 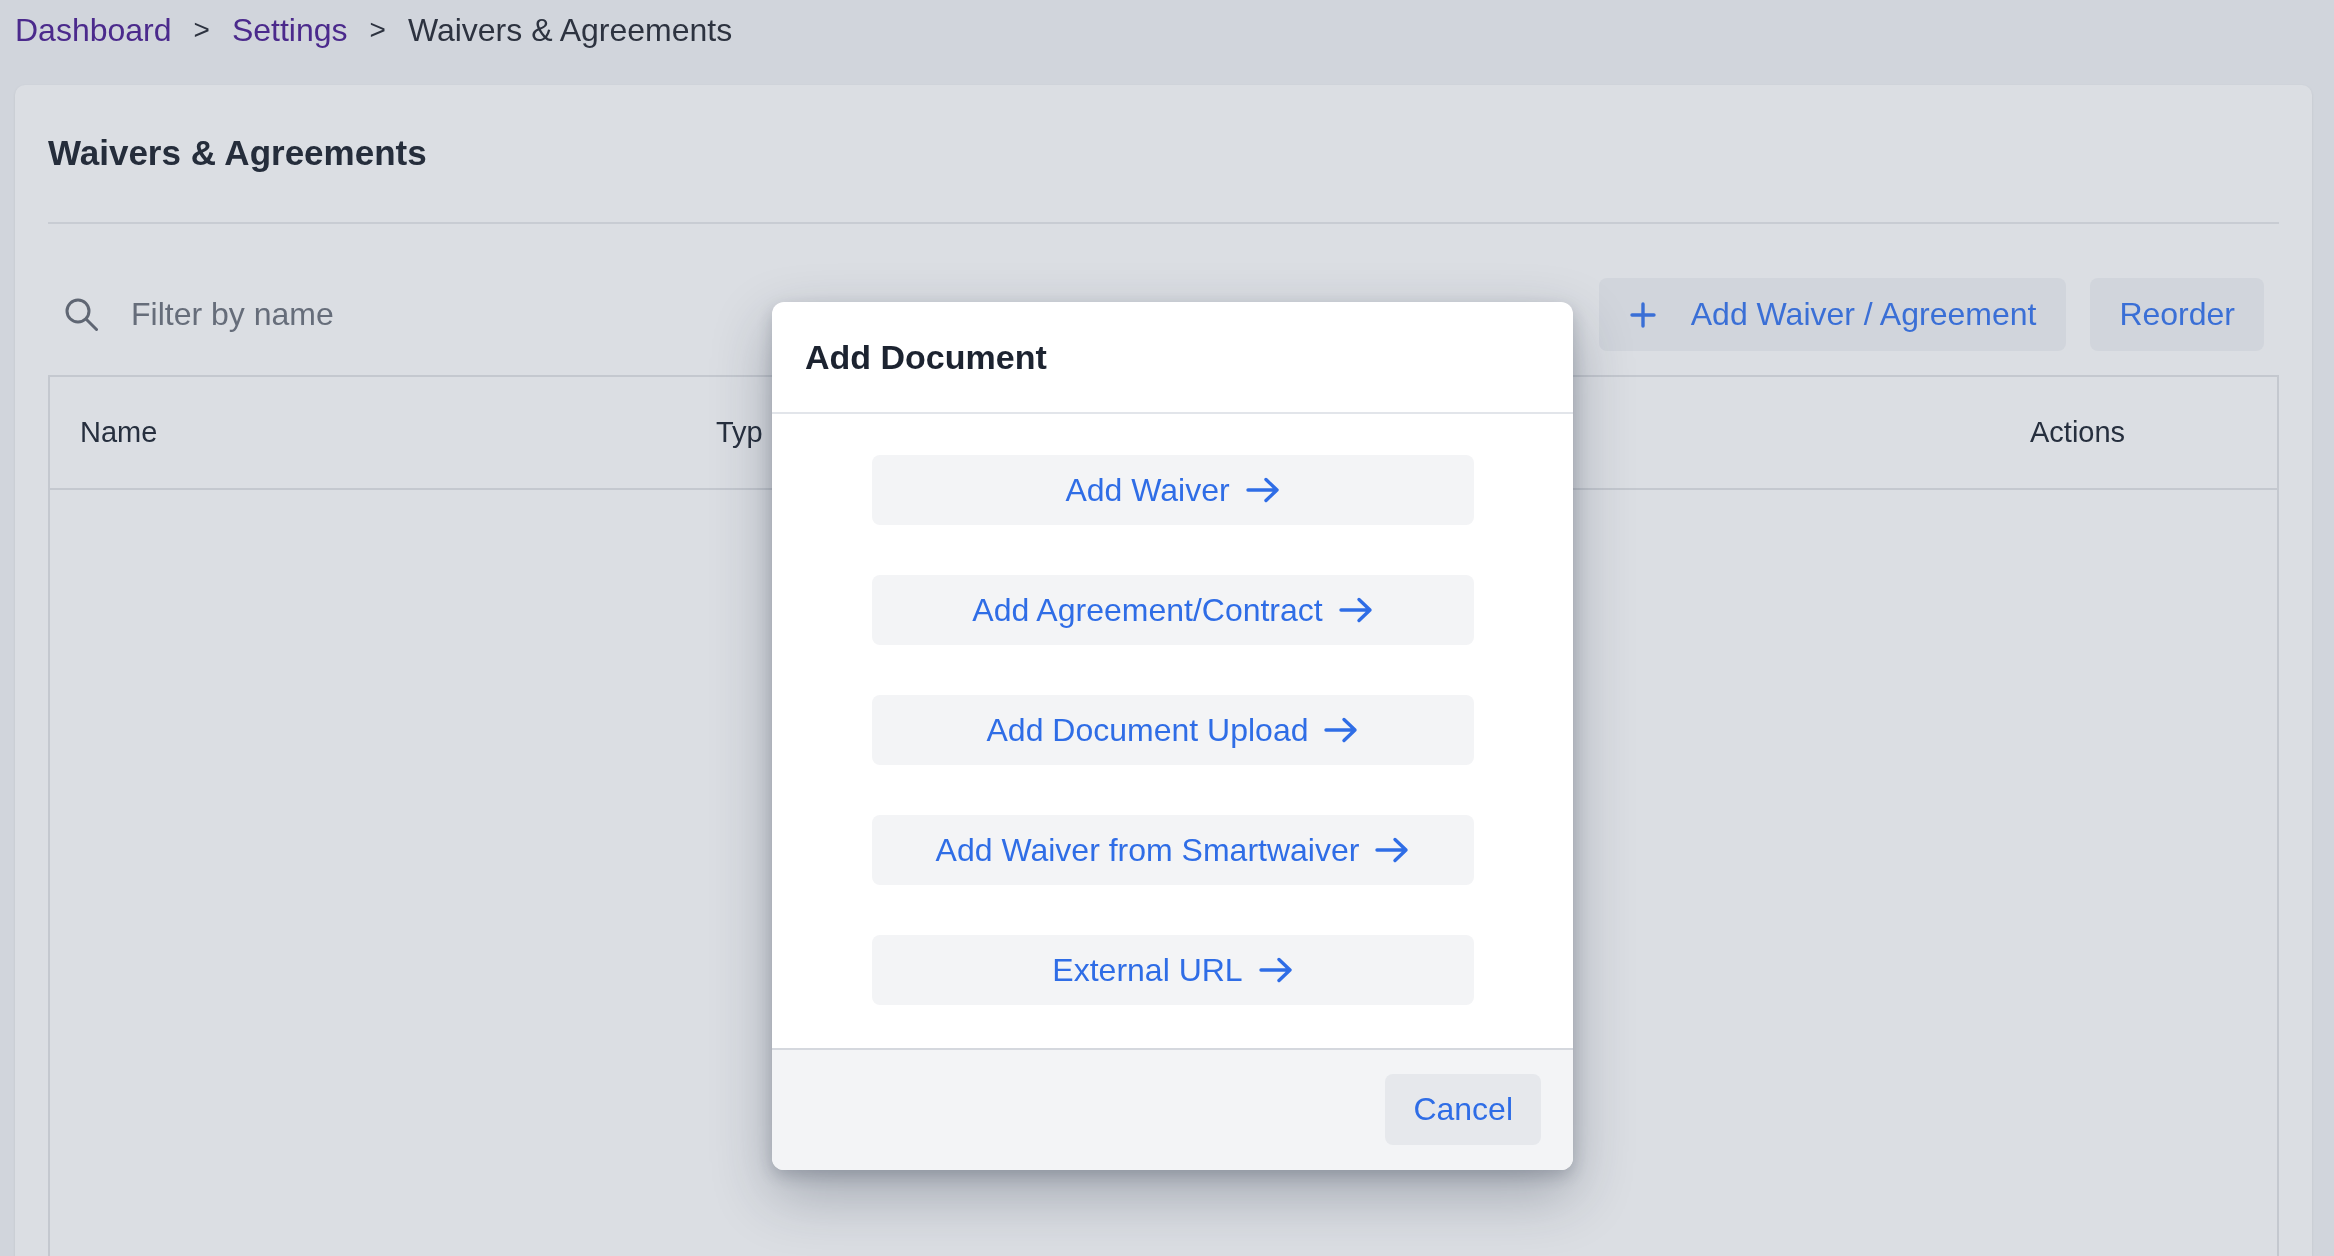 I want to click on search-icon, so click(x=81, y=314).